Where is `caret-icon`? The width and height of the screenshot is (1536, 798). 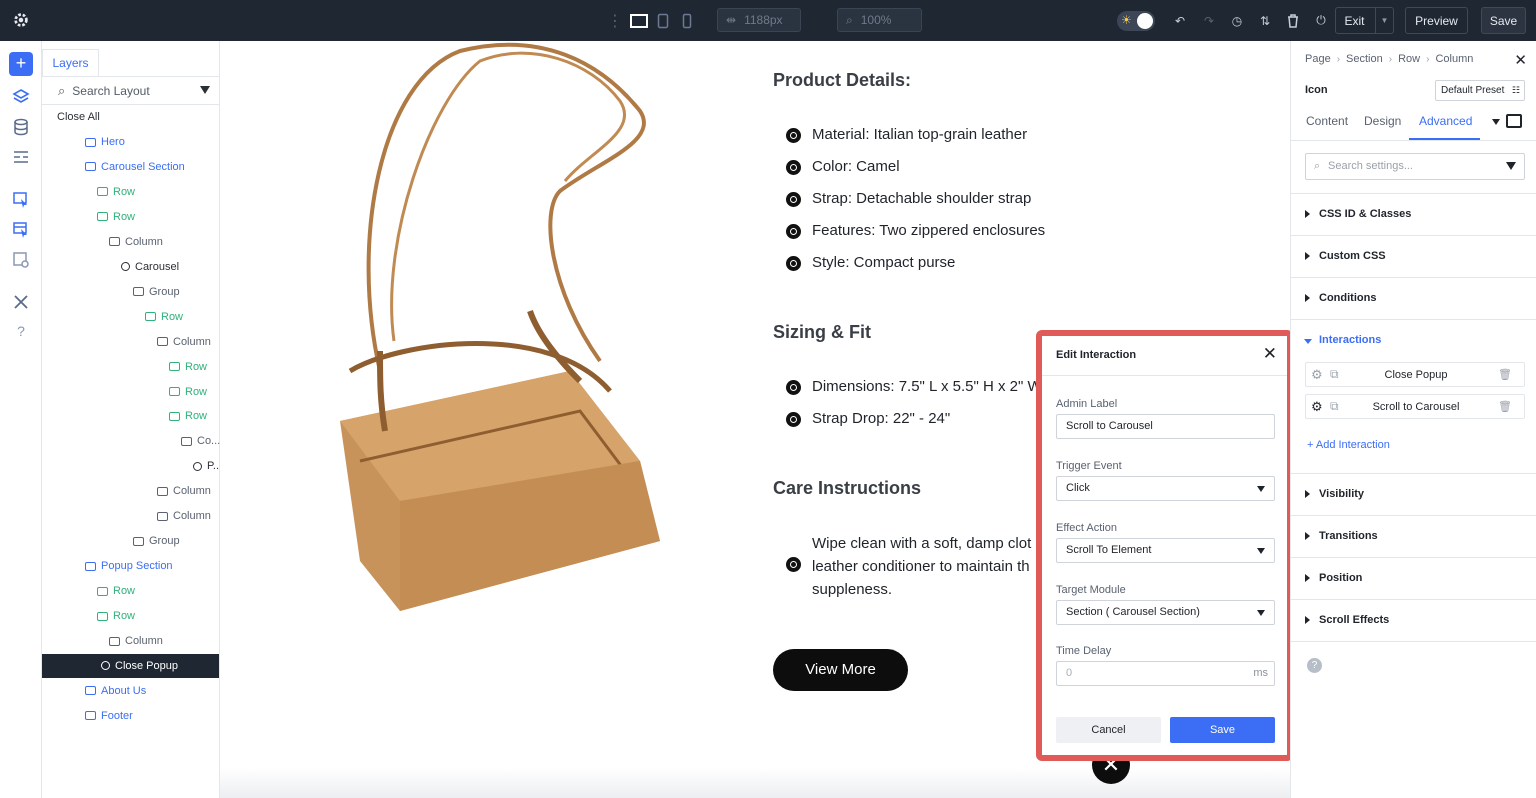
caret-icon is located at coordinates (1307, 256).